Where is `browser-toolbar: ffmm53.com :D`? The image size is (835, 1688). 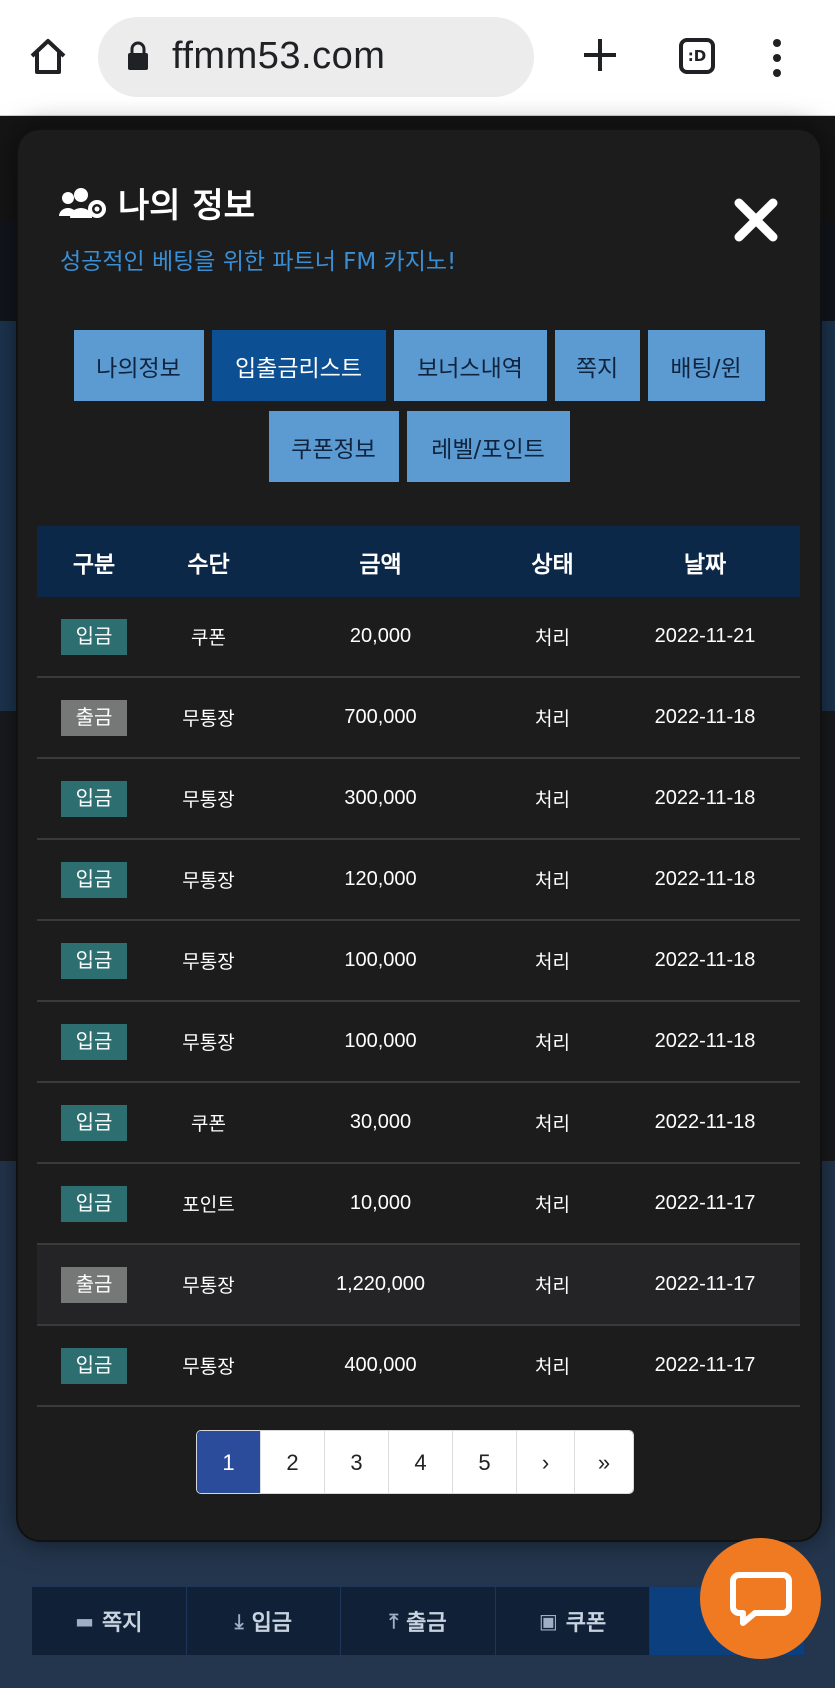 browser-toolbar: ffmm53.com :D is located at coordinates (417, 58).